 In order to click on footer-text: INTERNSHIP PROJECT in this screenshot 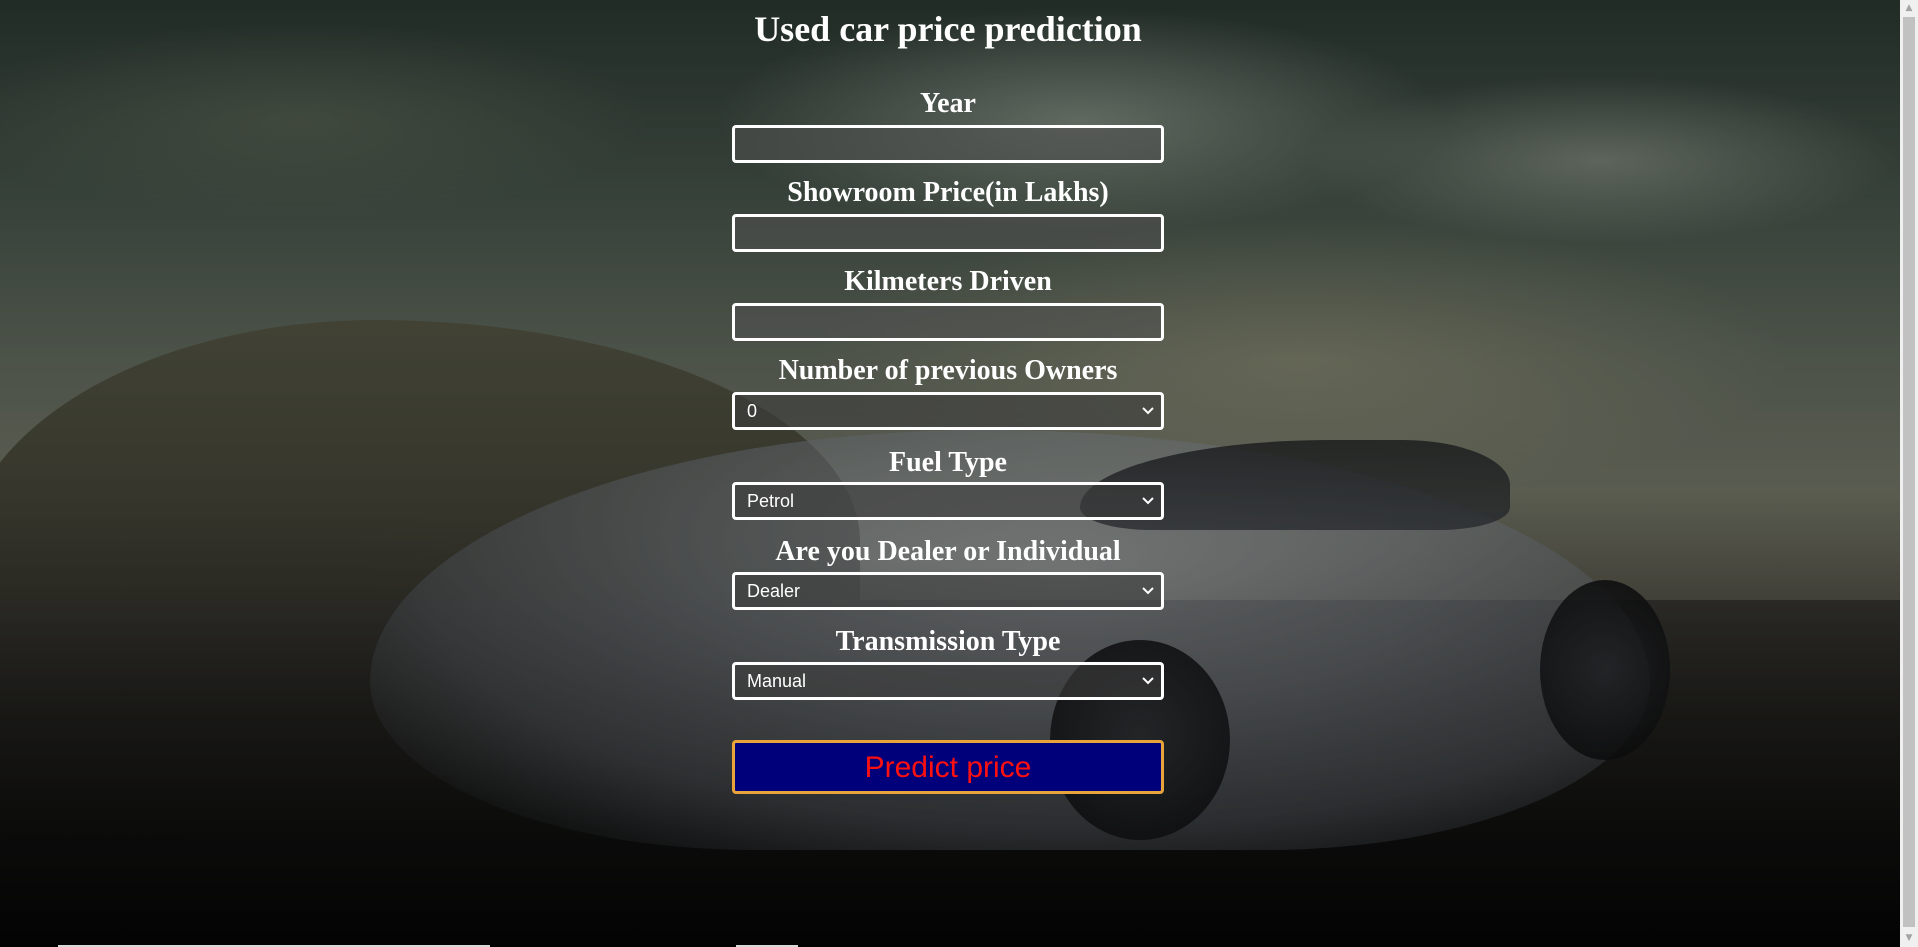, I will do `click(97, 842)`.